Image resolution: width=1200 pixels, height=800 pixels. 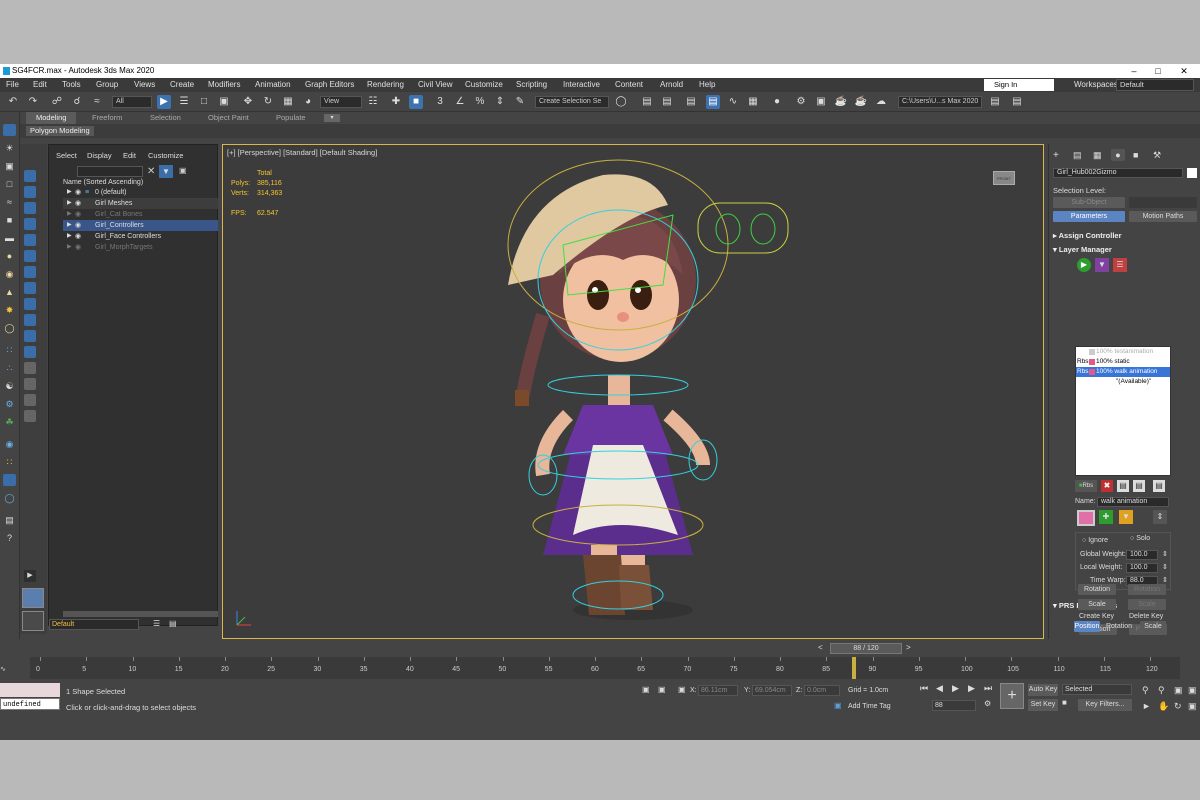 What do you see at coordinates (273, 85) in the screenshot?
I see `menu-animation: Animation` at bounding box center [273, 85].